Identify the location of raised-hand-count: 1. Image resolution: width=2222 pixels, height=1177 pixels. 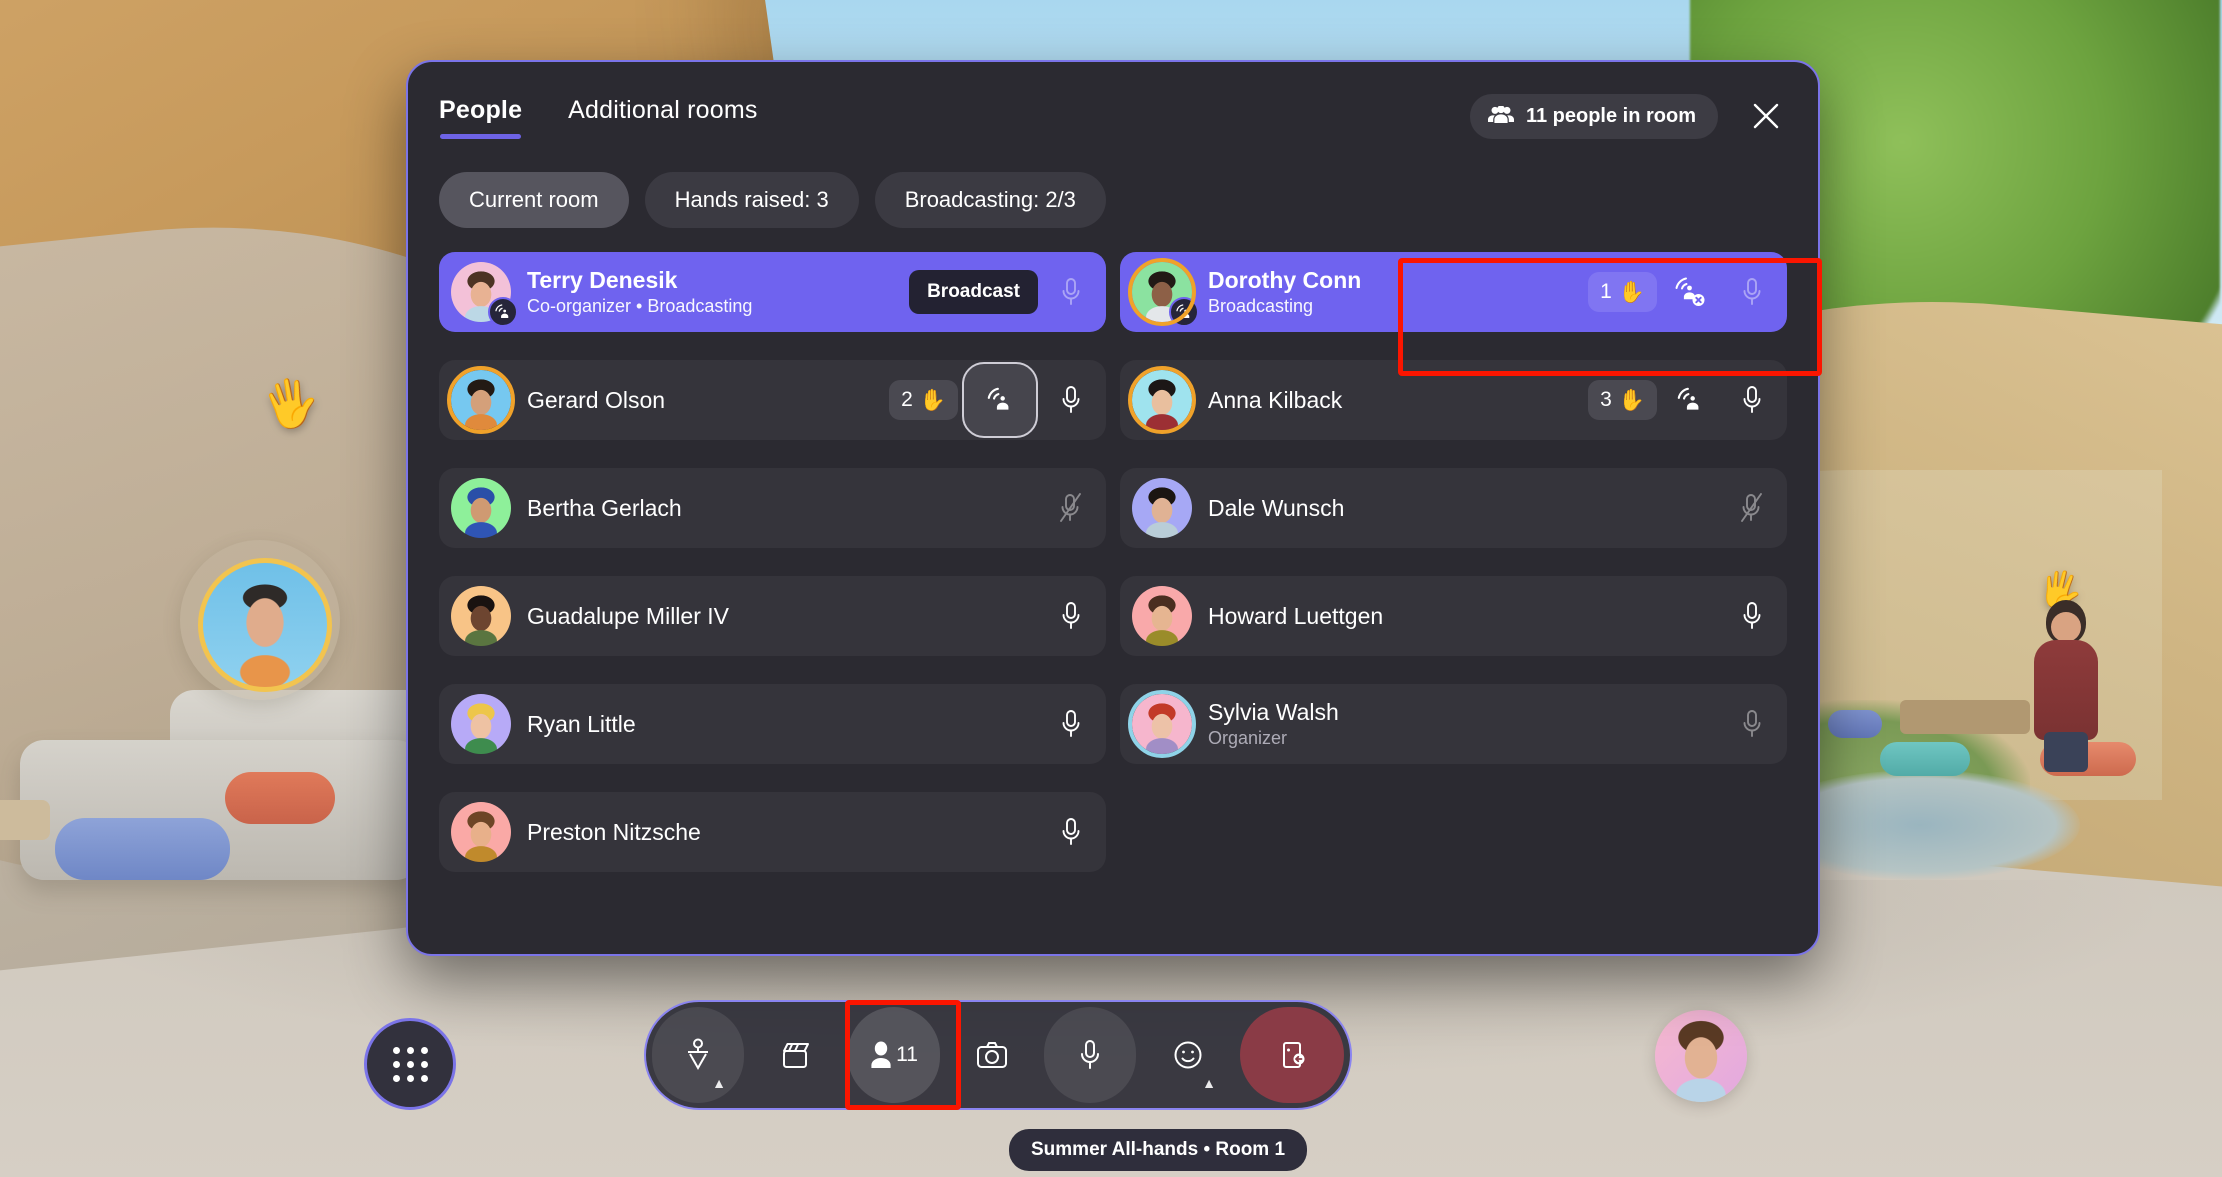
(1606, 291).